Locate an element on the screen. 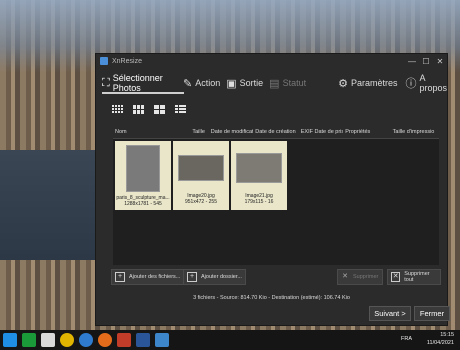 This screenshot has width=460, height=350. tab-select-photos: ⛶ Sélectionner Photos is located at coordinates (137, 83).